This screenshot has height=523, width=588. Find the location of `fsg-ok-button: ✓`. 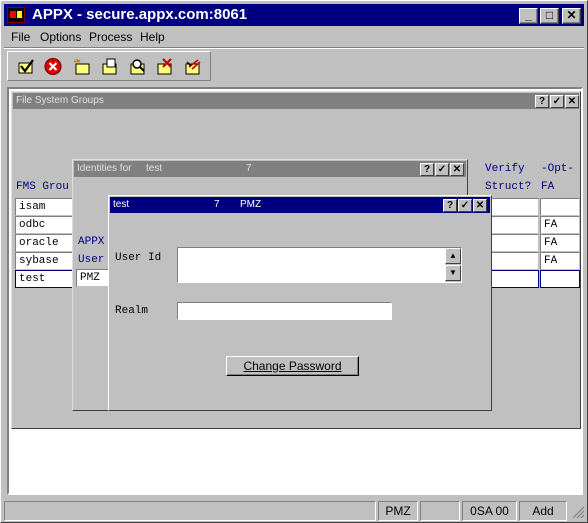

fsg-ok-button: ✓ is located at coordinates (557, 101).